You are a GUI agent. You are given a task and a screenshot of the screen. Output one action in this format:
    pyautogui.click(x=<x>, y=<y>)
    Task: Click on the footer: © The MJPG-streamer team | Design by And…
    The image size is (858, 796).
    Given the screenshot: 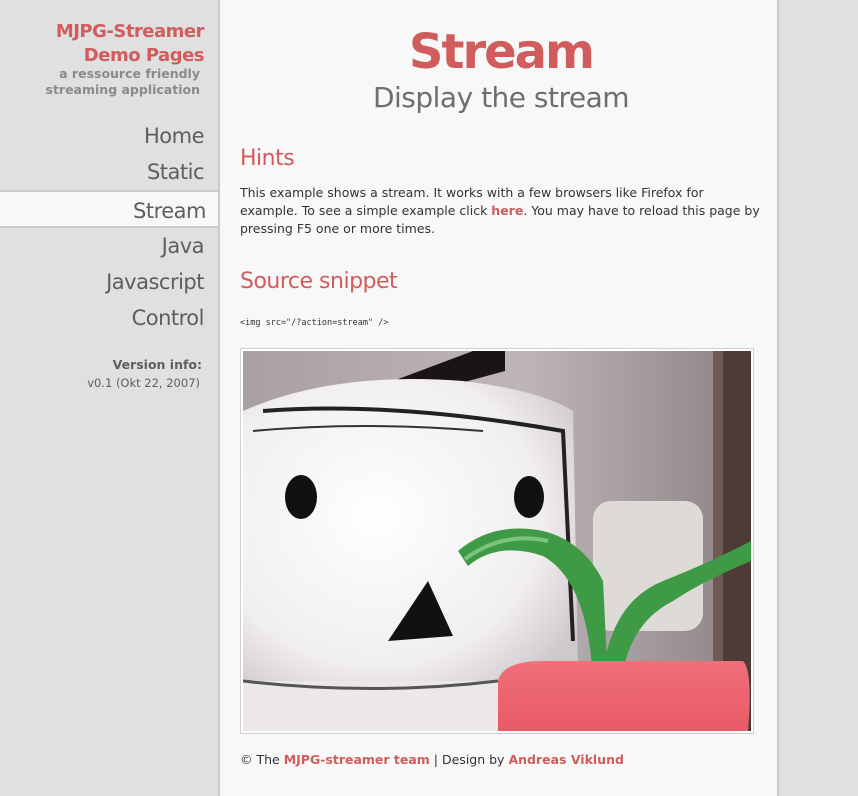 What is the action you would take?
    pyautogui.click(x=432, y=759)
    